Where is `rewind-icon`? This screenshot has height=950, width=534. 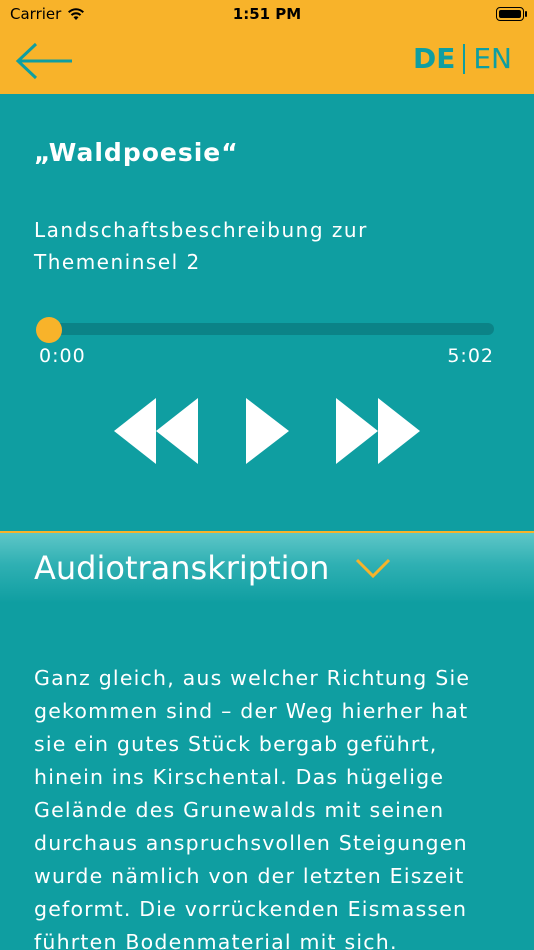 rewind-icon is located at coordinates (156, 431).